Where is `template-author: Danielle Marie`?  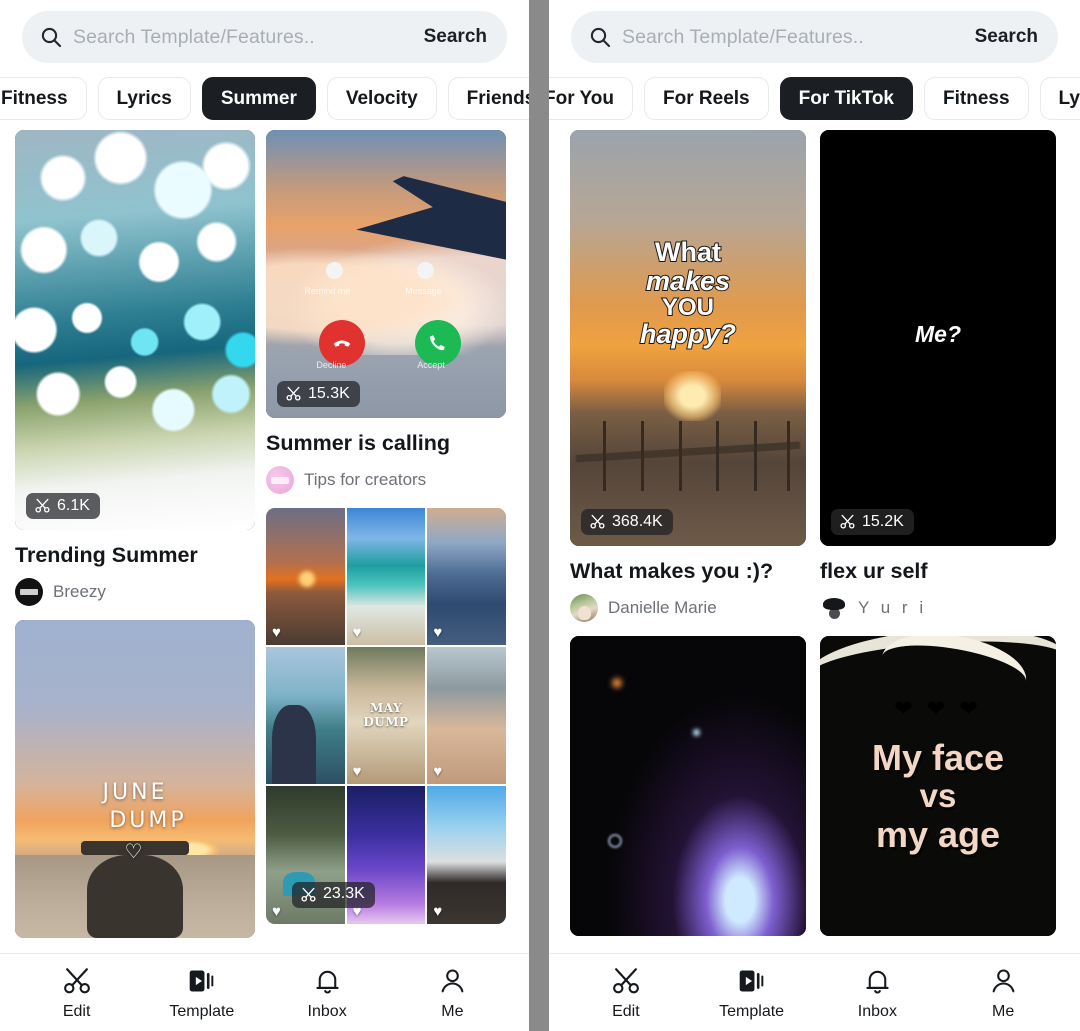 template-author: Danielle Marie is located at coordinates (688, 607).